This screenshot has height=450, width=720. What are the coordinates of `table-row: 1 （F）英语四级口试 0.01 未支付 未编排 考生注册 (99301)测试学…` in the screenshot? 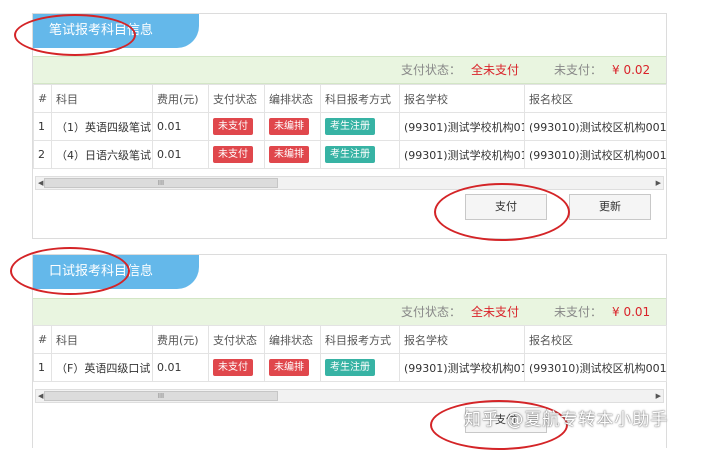 It's located at (350, 367).